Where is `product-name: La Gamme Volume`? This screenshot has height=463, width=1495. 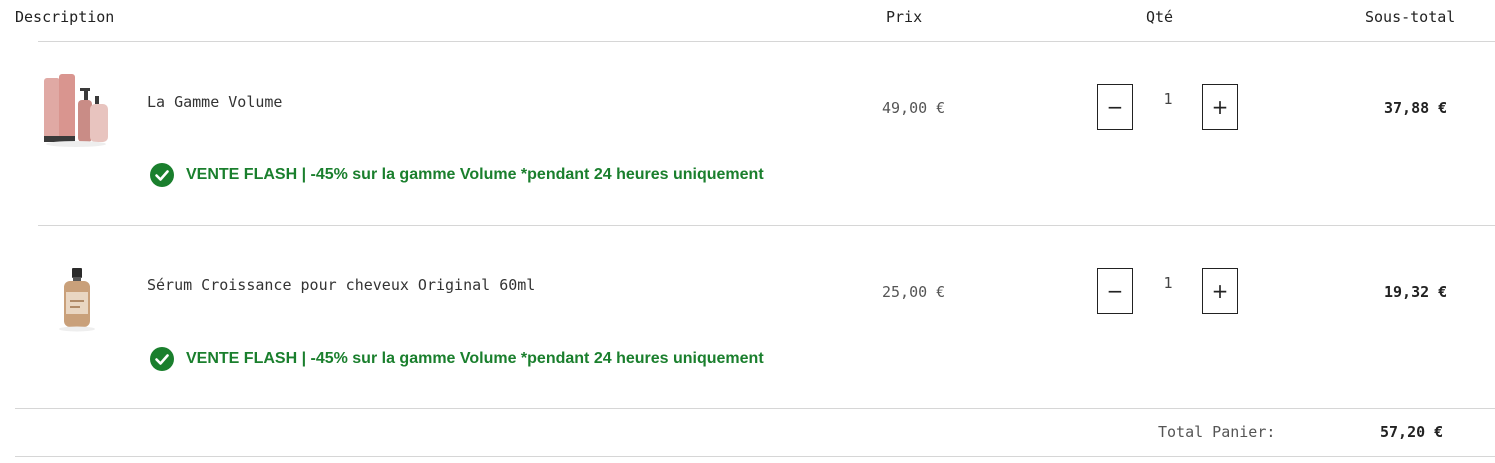 product-name: La Gamme Volume is located at coordinates (214, 102).